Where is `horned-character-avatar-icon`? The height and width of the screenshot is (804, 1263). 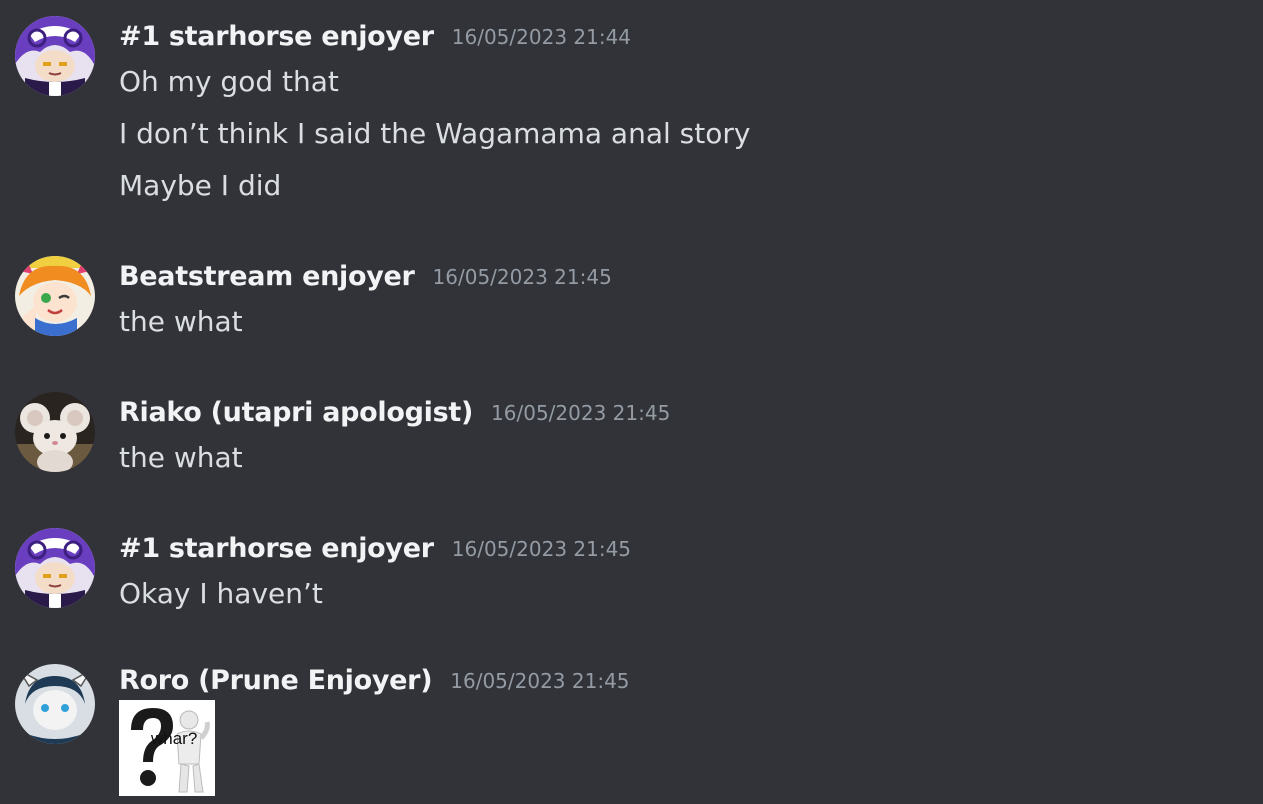
horned-character-avatar-icon is located at coordinates (55, 704).